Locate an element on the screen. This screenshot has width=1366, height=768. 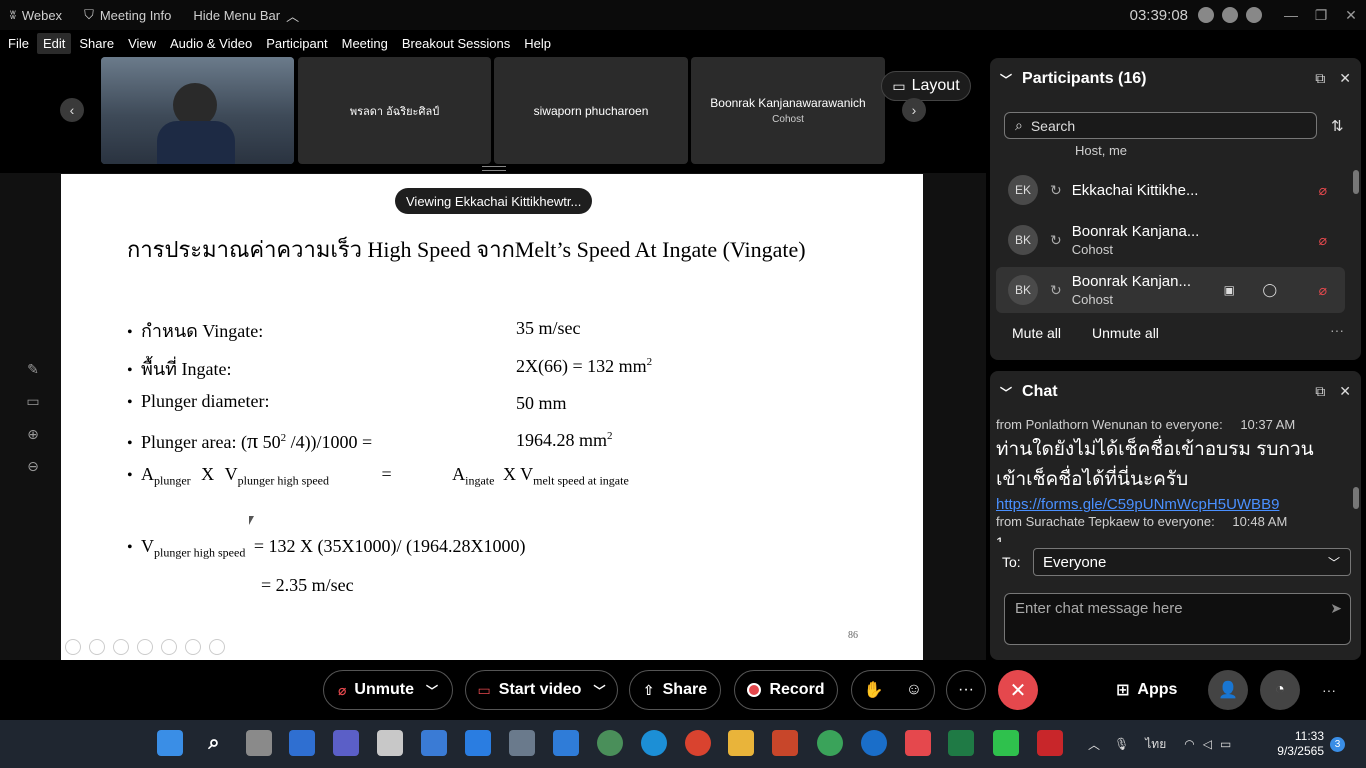
menu-edit: Edit is located at coordinates (54, 43).